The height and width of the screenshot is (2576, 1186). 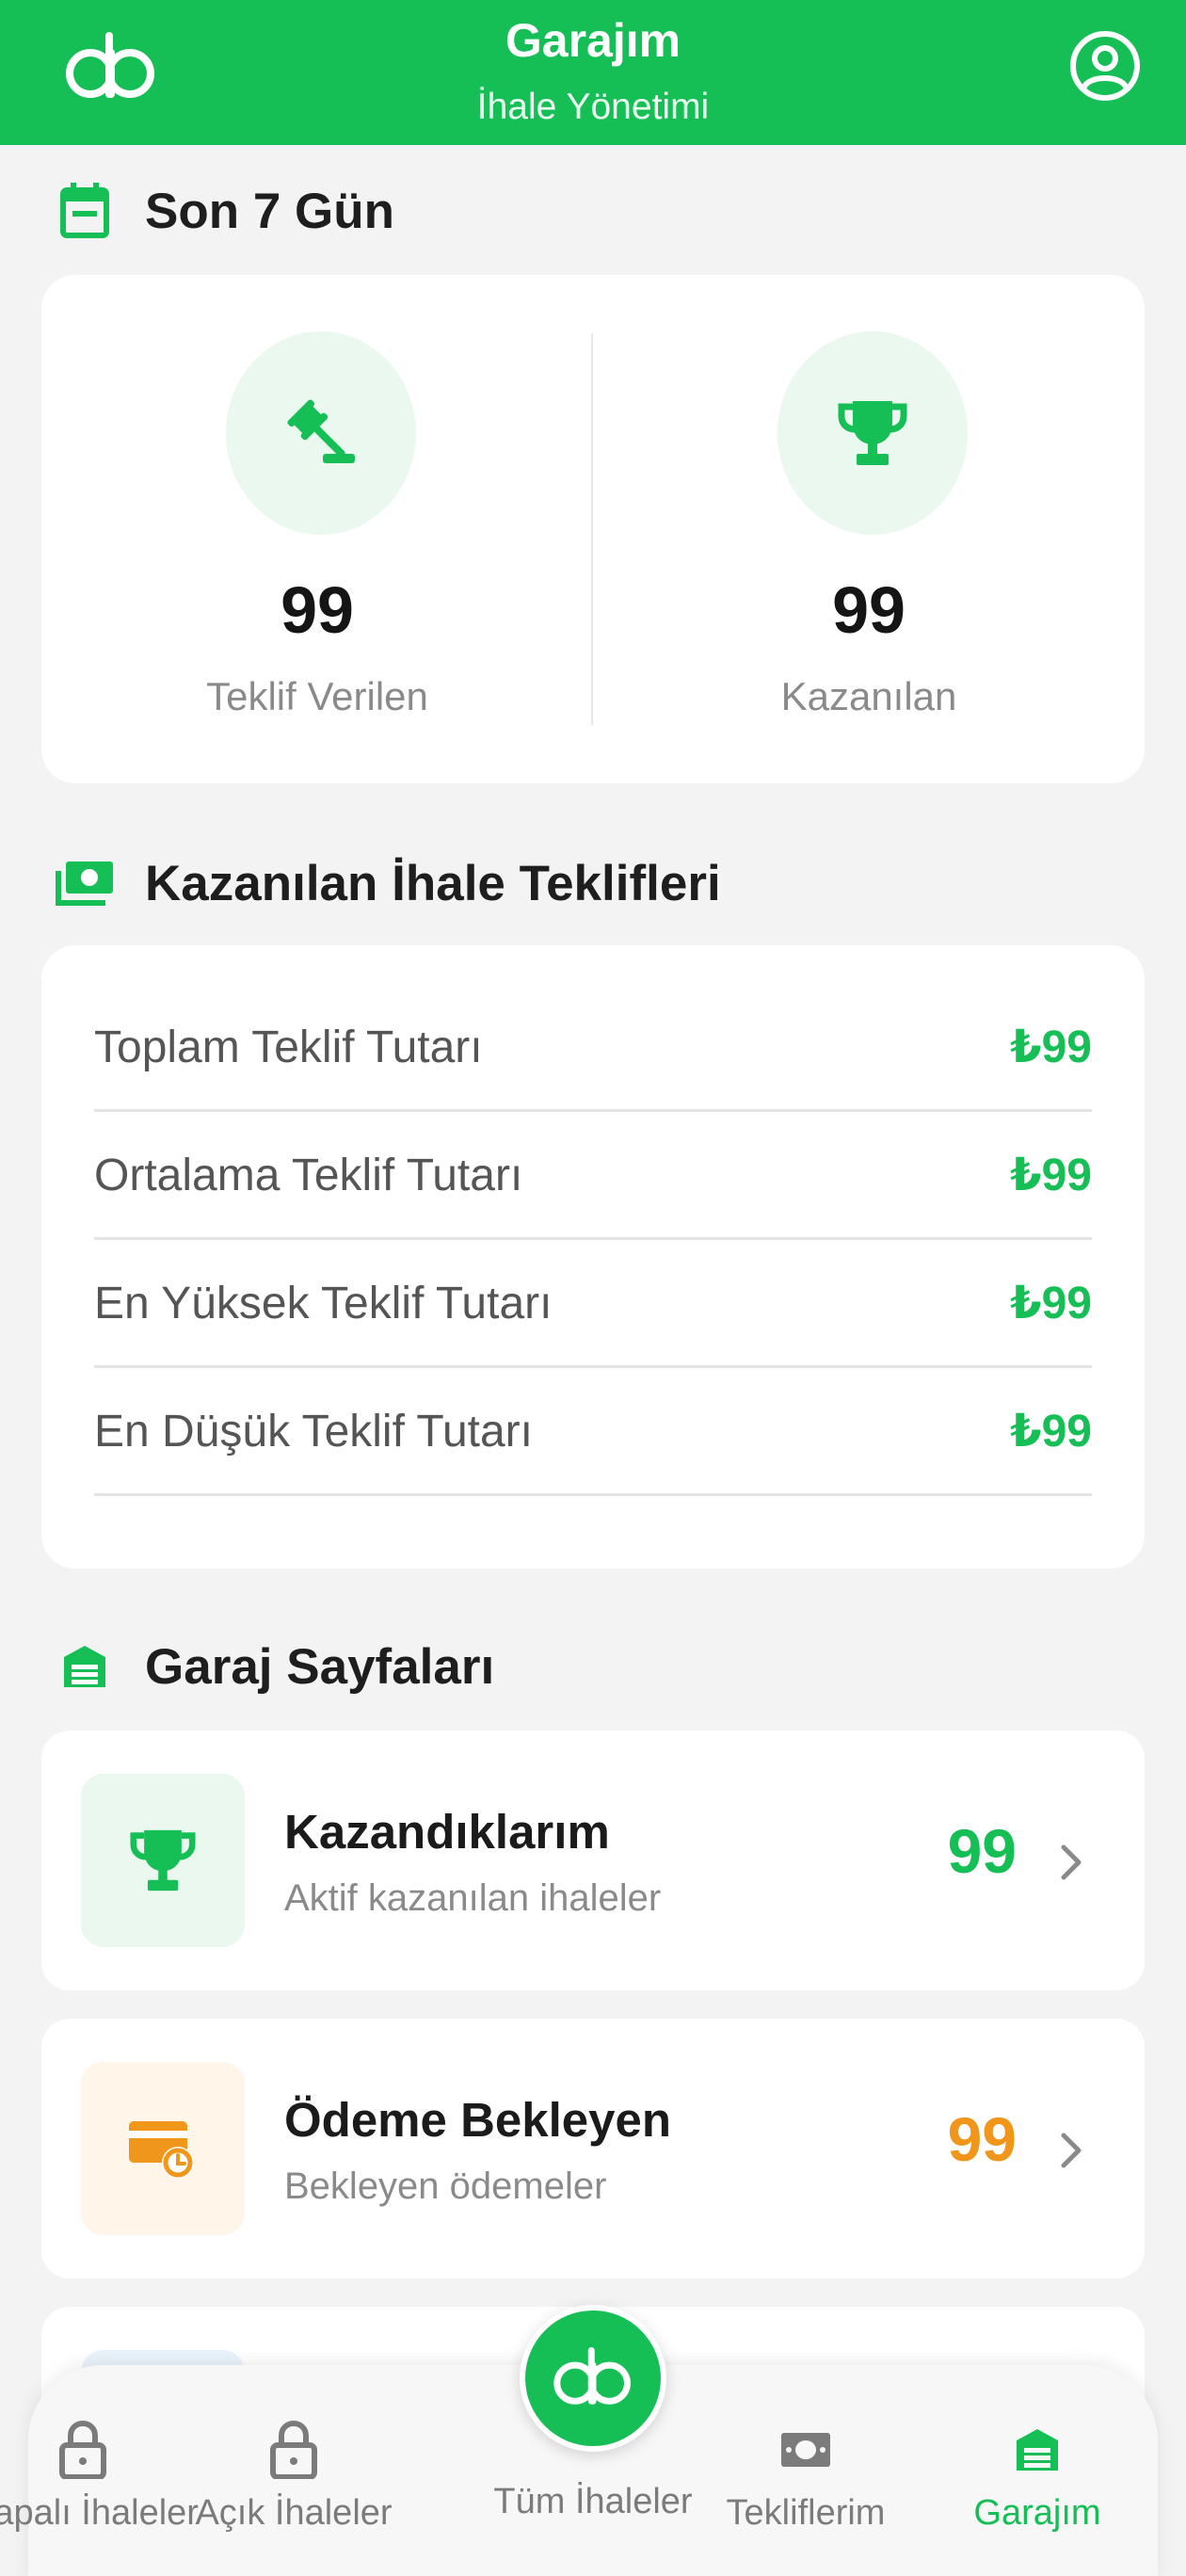 What do you see at coordinates (806, 2513) in the screenshot?
I see `nav-label: Tekliflerim` at bounding box center [806, 2513].